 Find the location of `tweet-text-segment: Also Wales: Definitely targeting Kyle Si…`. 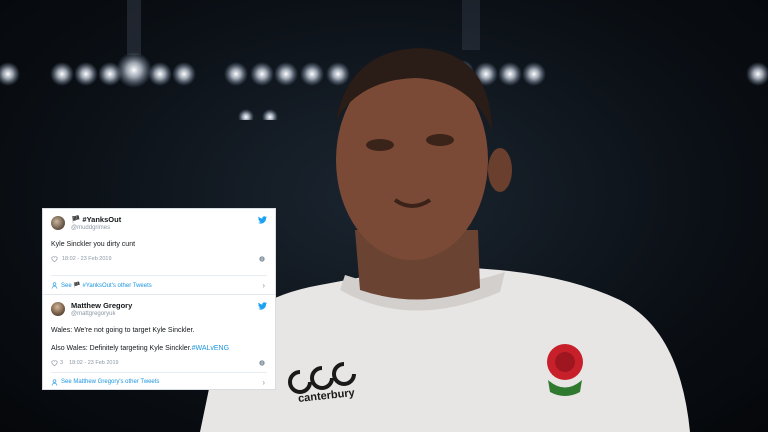

tweet-text-segment: Also Wales: Definitely targeting Kyle Si… is located at coordinates (121, 348).